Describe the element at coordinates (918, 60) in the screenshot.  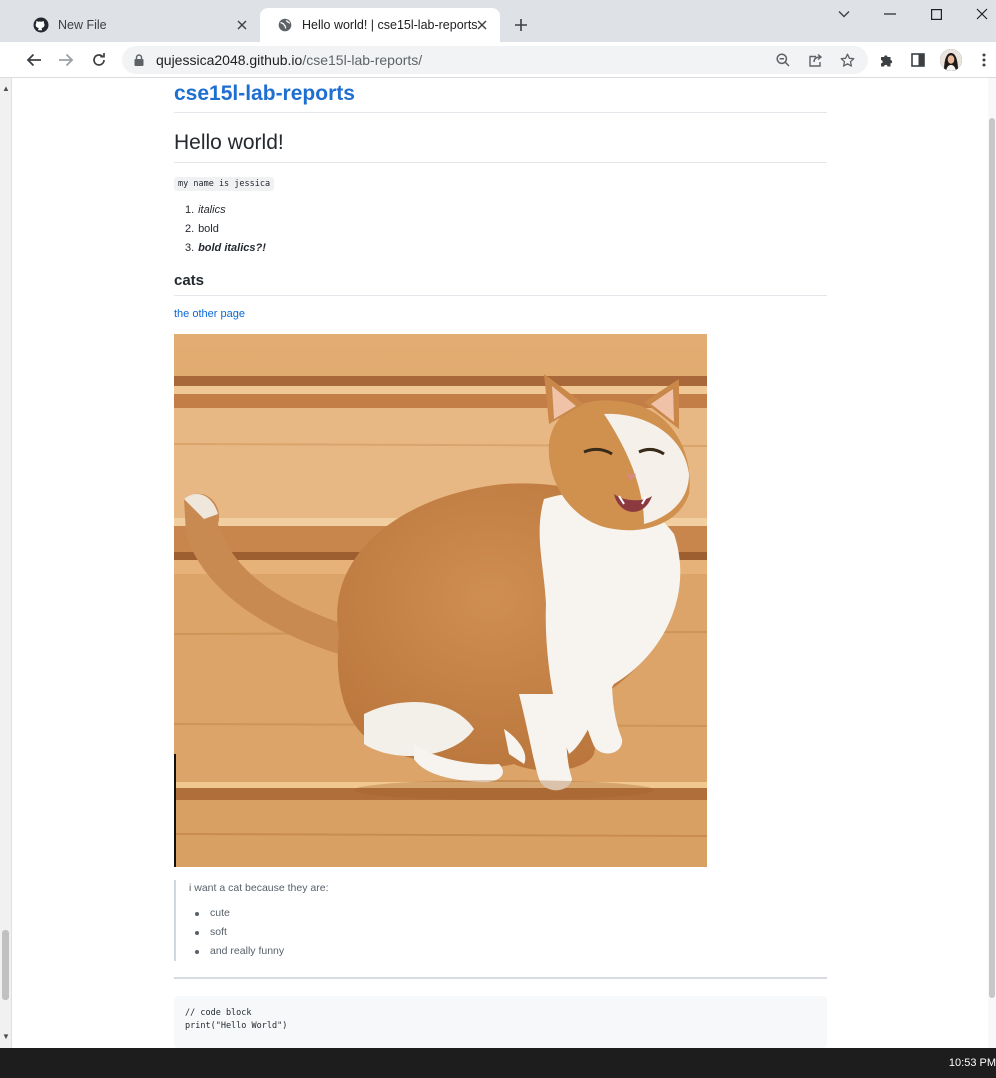
I see `side-panel-icon` at that location.